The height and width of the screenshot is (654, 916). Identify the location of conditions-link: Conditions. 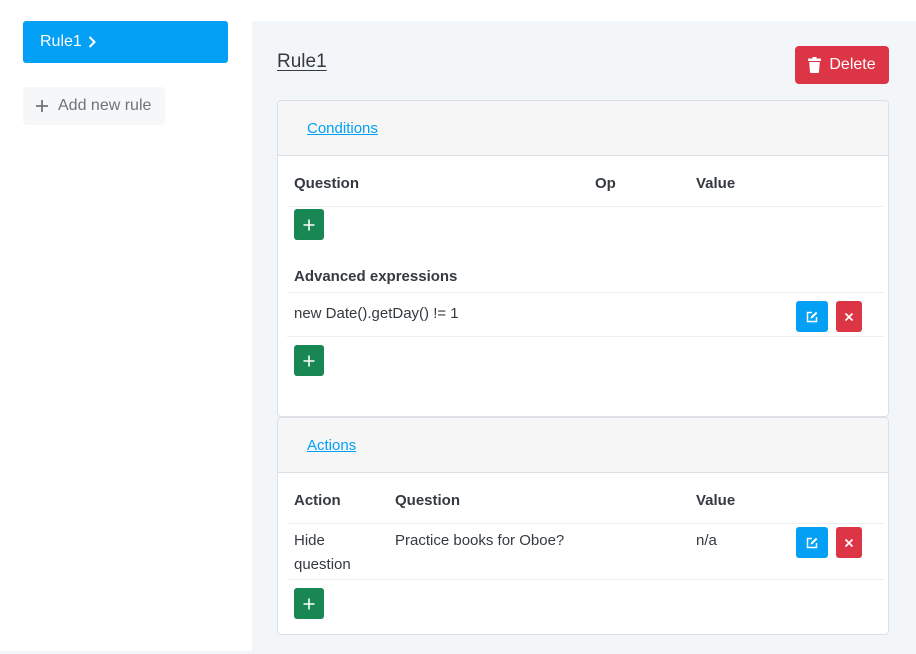
(342, 128).